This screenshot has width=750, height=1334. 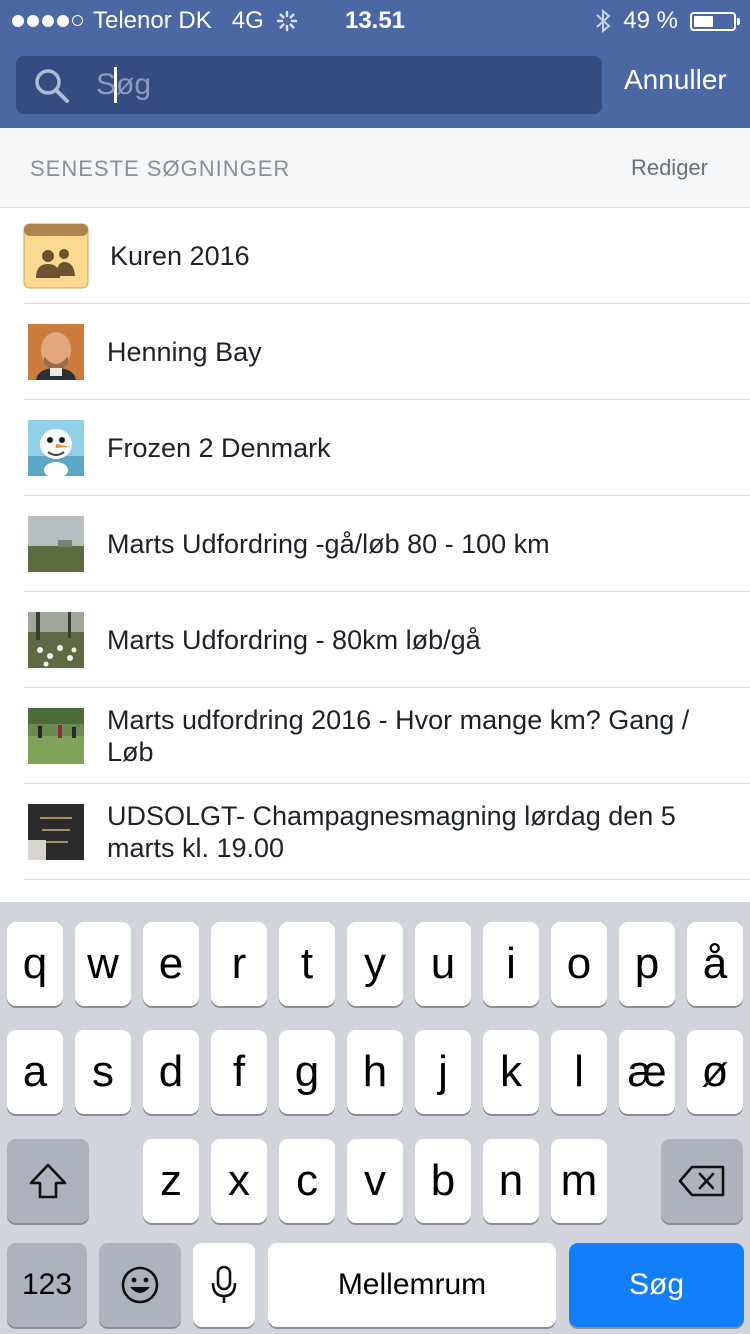 I want to click on backspace-key, so click(x=702, y=1181).